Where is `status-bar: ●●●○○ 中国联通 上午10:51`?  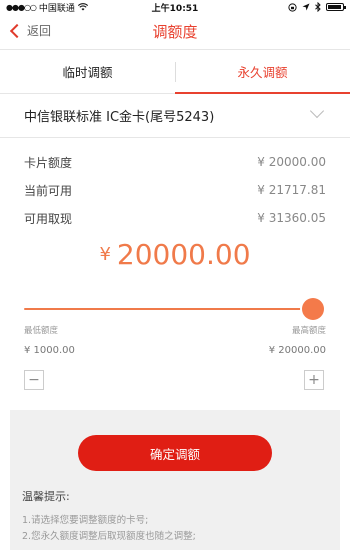 status-bar: ●●●○○ 中国联通 上午10:51 is located at coordinates (175, 7).